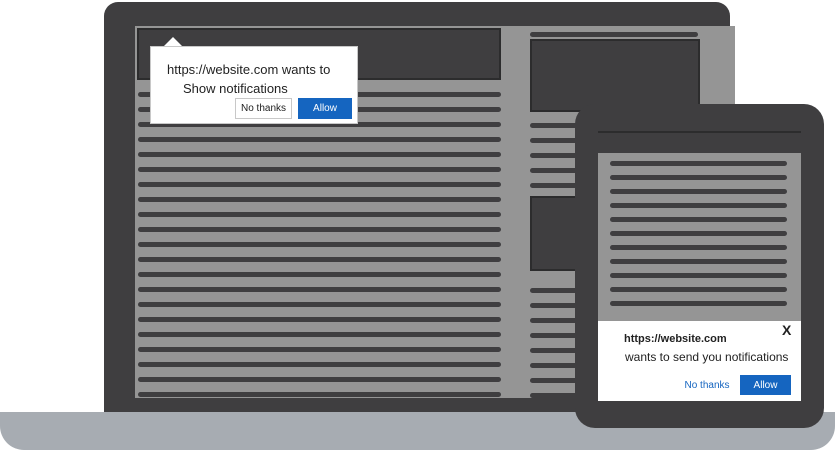 This screenshot has height=453, width=835. What do you see at coordinates (249, 69) in the screenshot?
I see `prompt-origin-text: https://website.com wants to` at bounding box center [249, 69].